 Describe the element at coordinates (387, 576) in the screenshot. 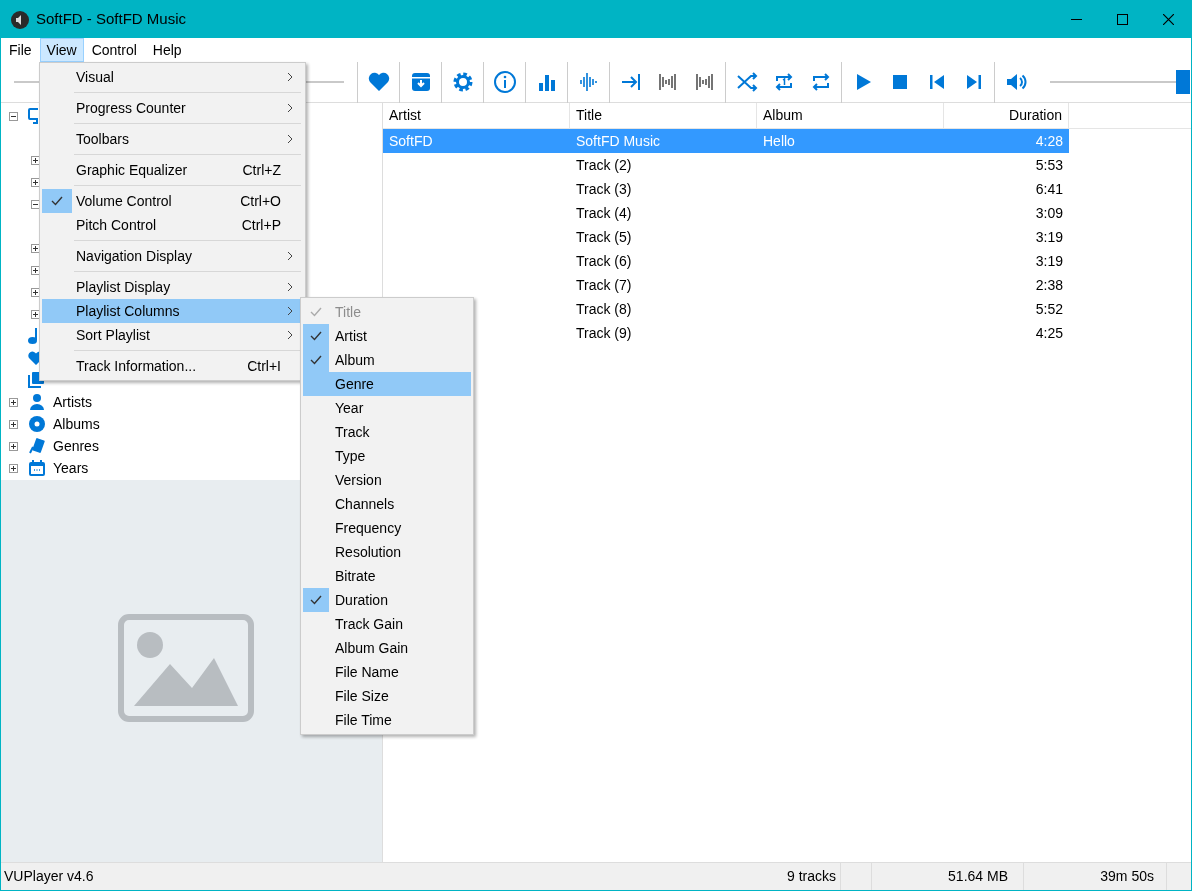

I see `menu-entry: Bitrate` at that location.